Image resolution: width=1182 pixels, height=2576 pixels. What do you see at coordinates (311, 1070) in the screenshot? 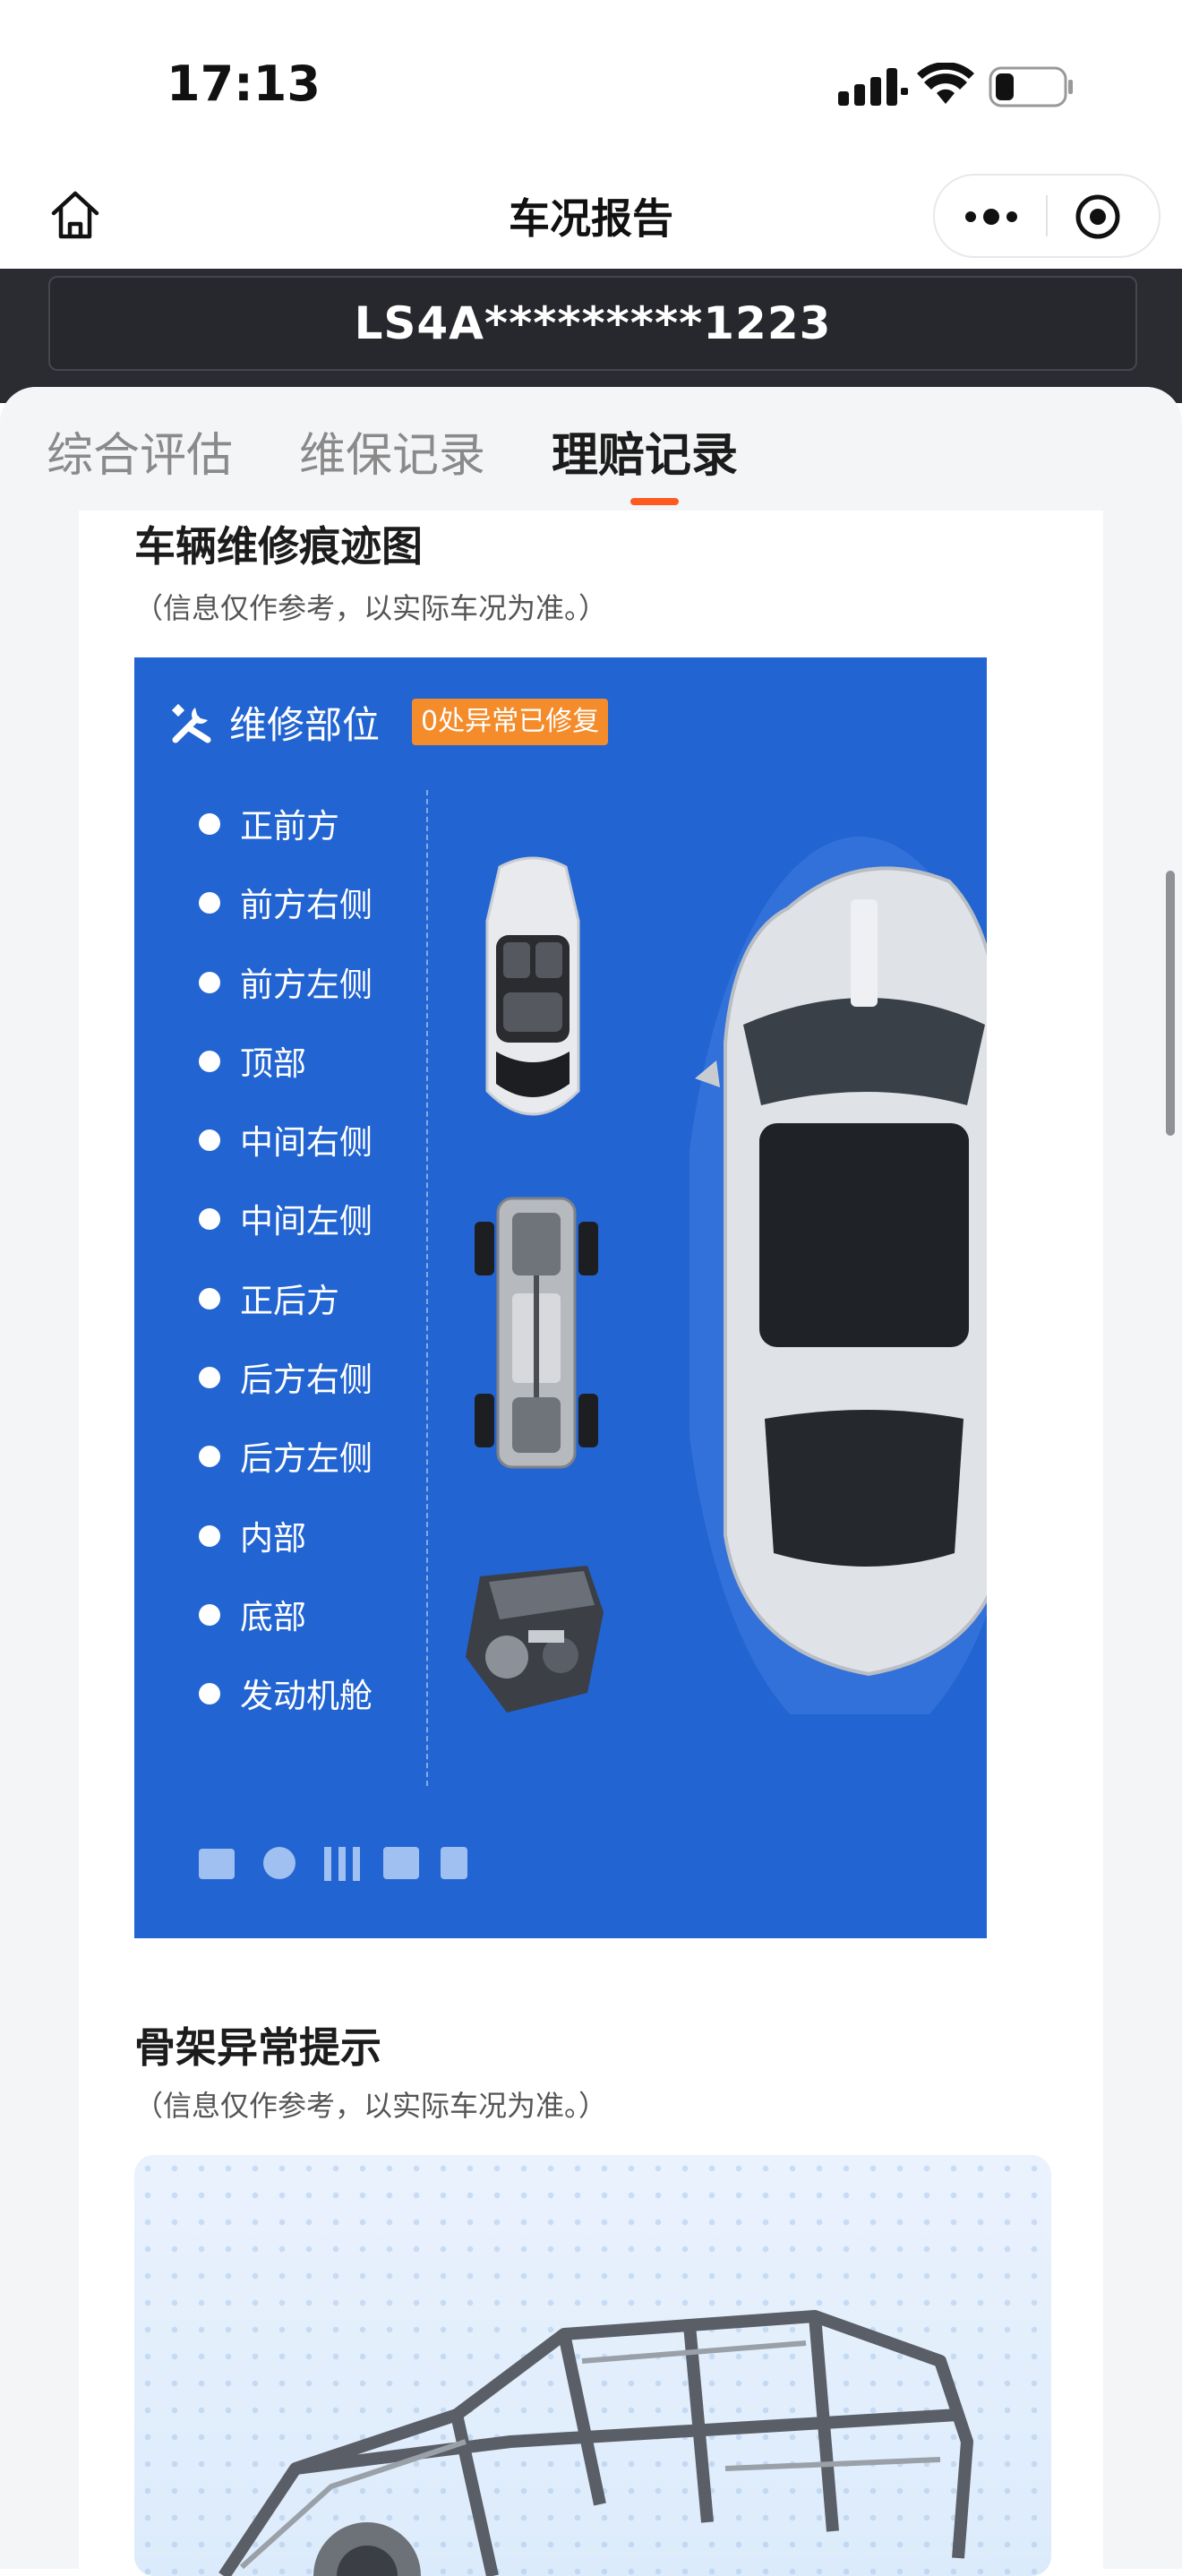
I see `part-item: 顶部` at bounding box center [311, 1070].